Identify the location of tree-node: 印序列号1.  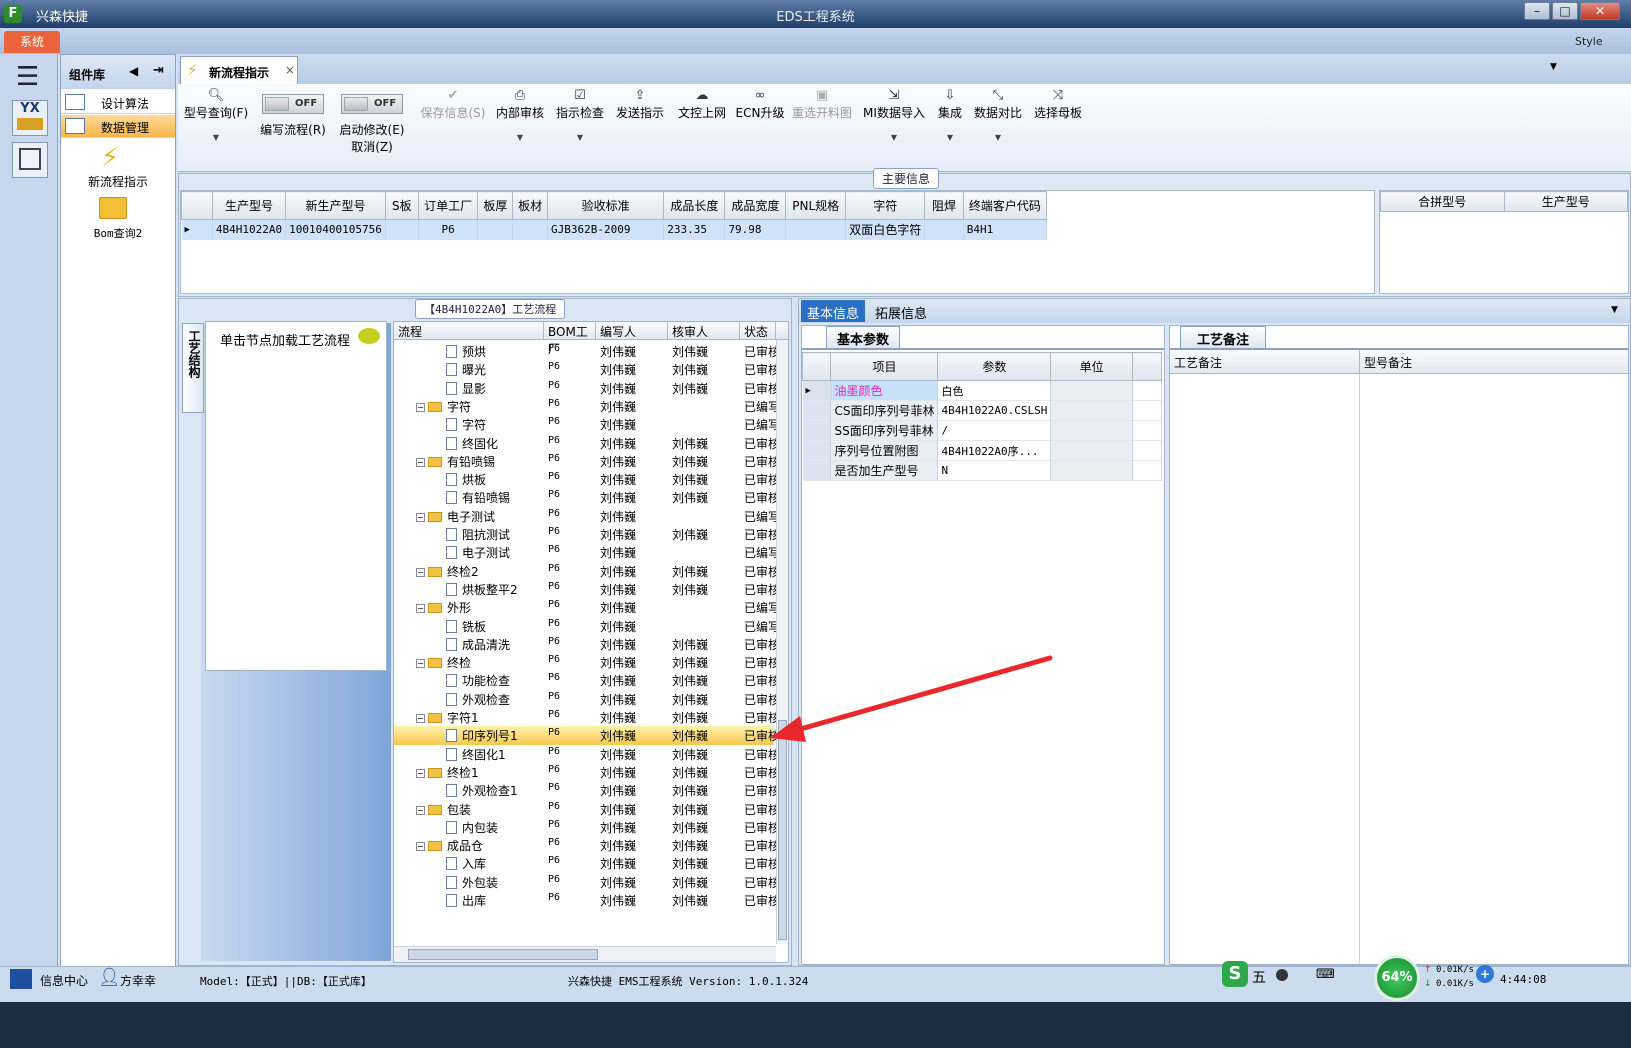
(482, 735).